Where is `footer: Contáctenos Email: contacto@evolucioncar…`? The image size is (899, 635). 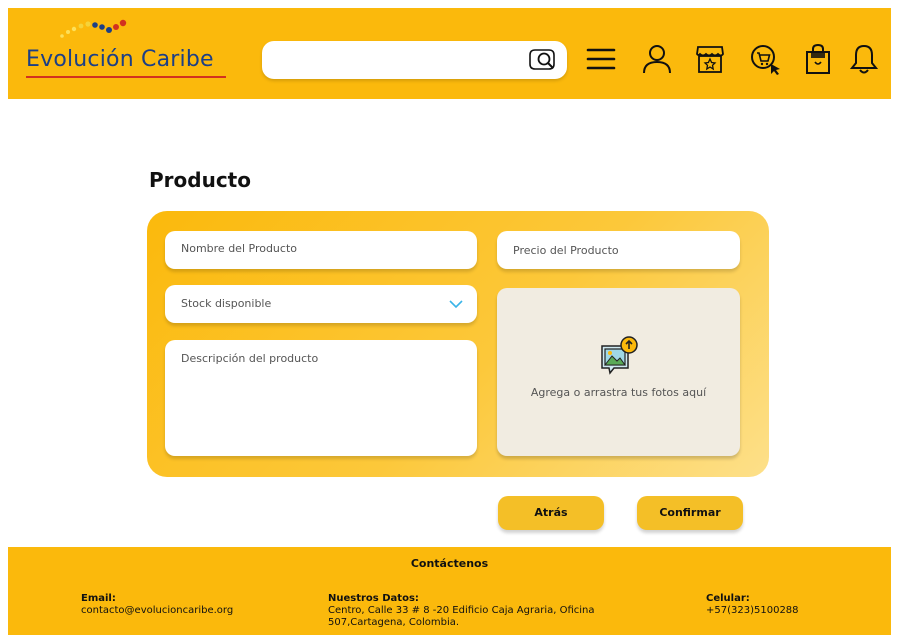 footer: Contáctenos Email: contacto@evolucioncar… is located at coordinates (449, 591).